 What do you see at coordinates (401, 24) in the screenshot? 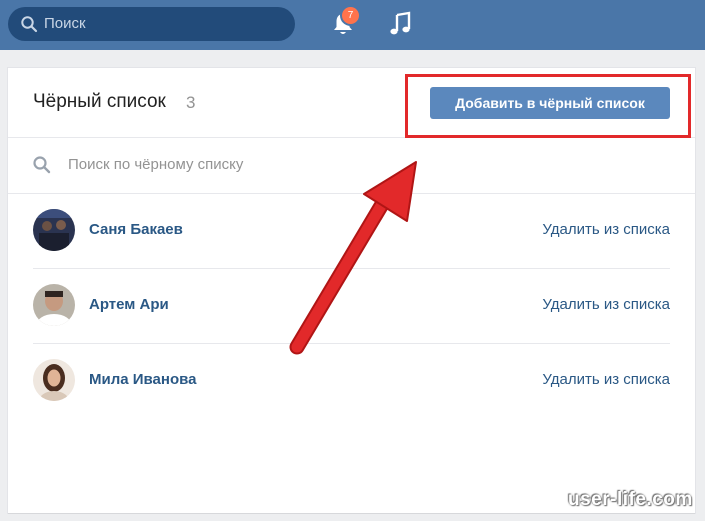
I see `music-icon` at bounding box center [401, 24].